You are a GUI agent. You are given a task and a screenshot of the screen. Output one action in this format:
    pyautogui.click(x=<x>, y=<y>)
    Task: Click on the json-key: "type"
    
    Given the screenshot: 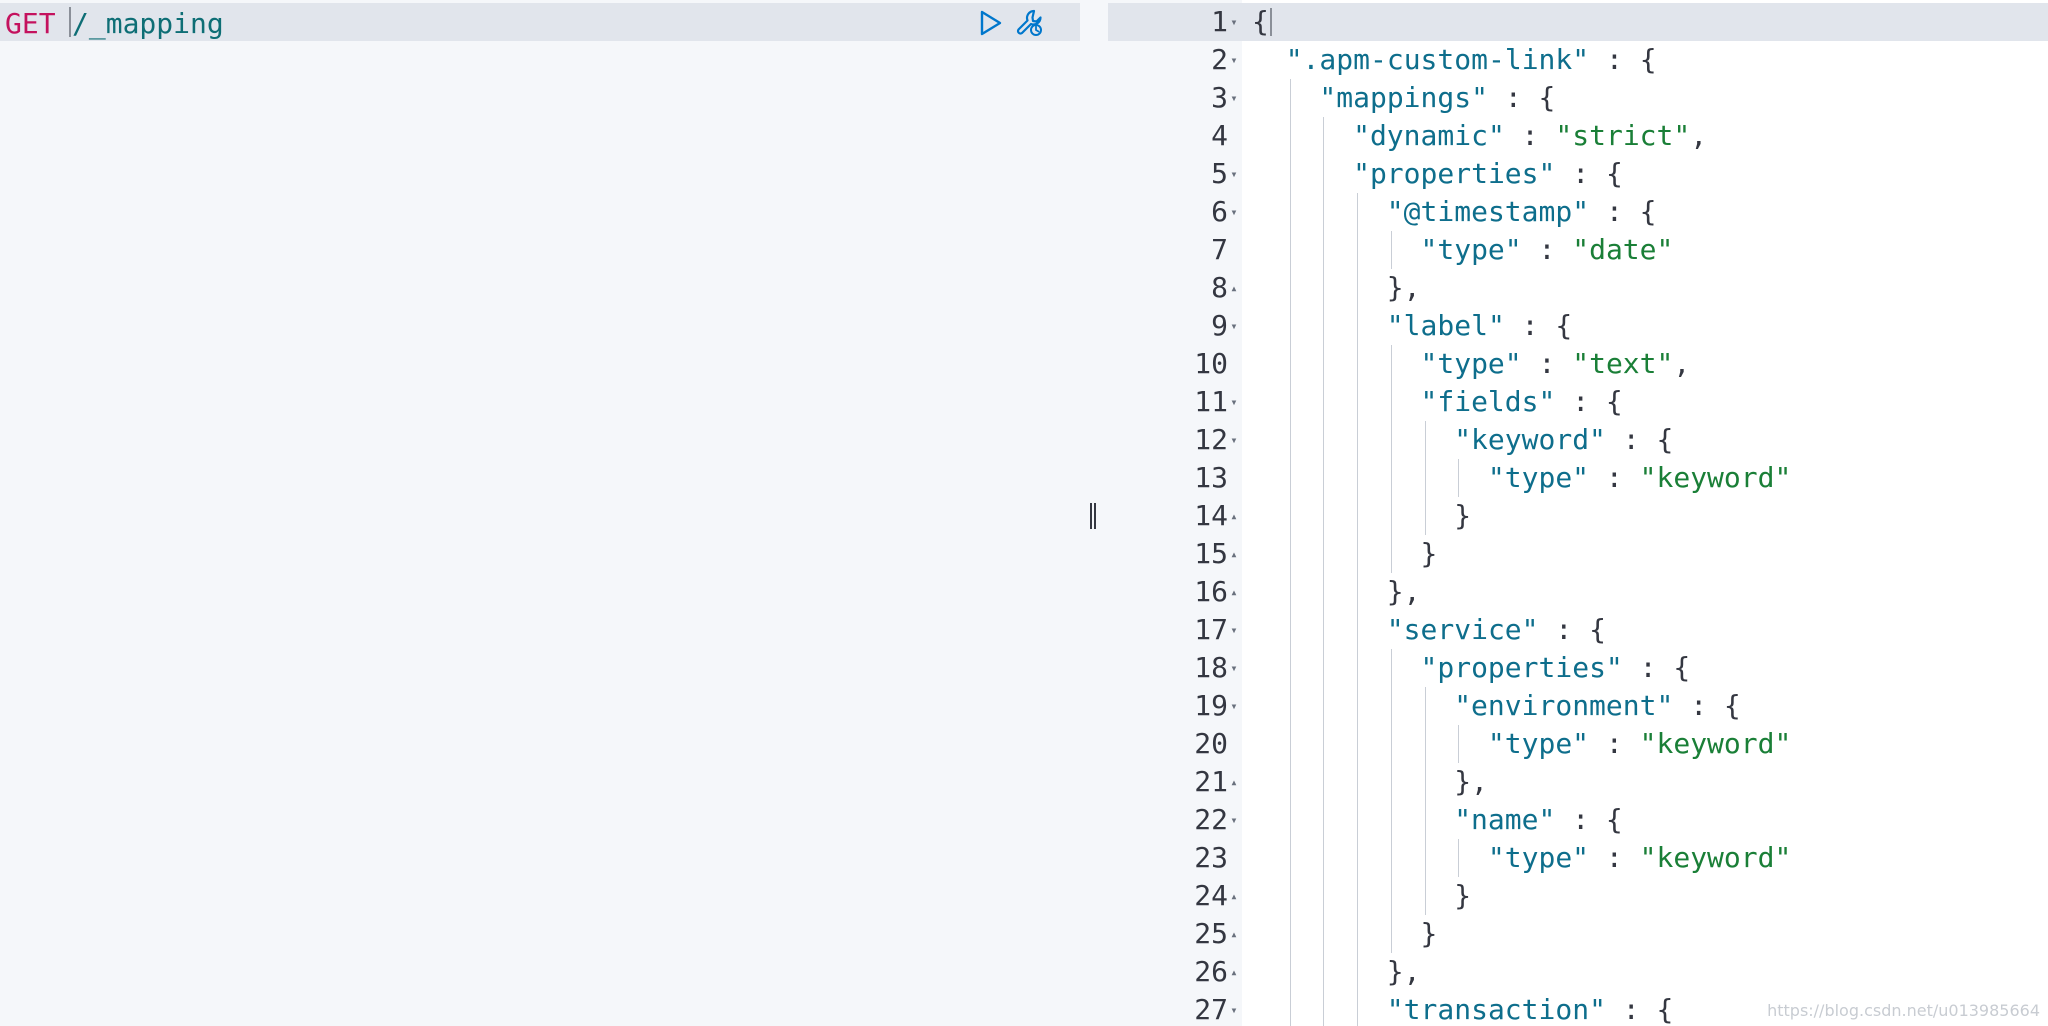 What is the action you would take?
    pyautogui.click(x=1538, y=743)
    